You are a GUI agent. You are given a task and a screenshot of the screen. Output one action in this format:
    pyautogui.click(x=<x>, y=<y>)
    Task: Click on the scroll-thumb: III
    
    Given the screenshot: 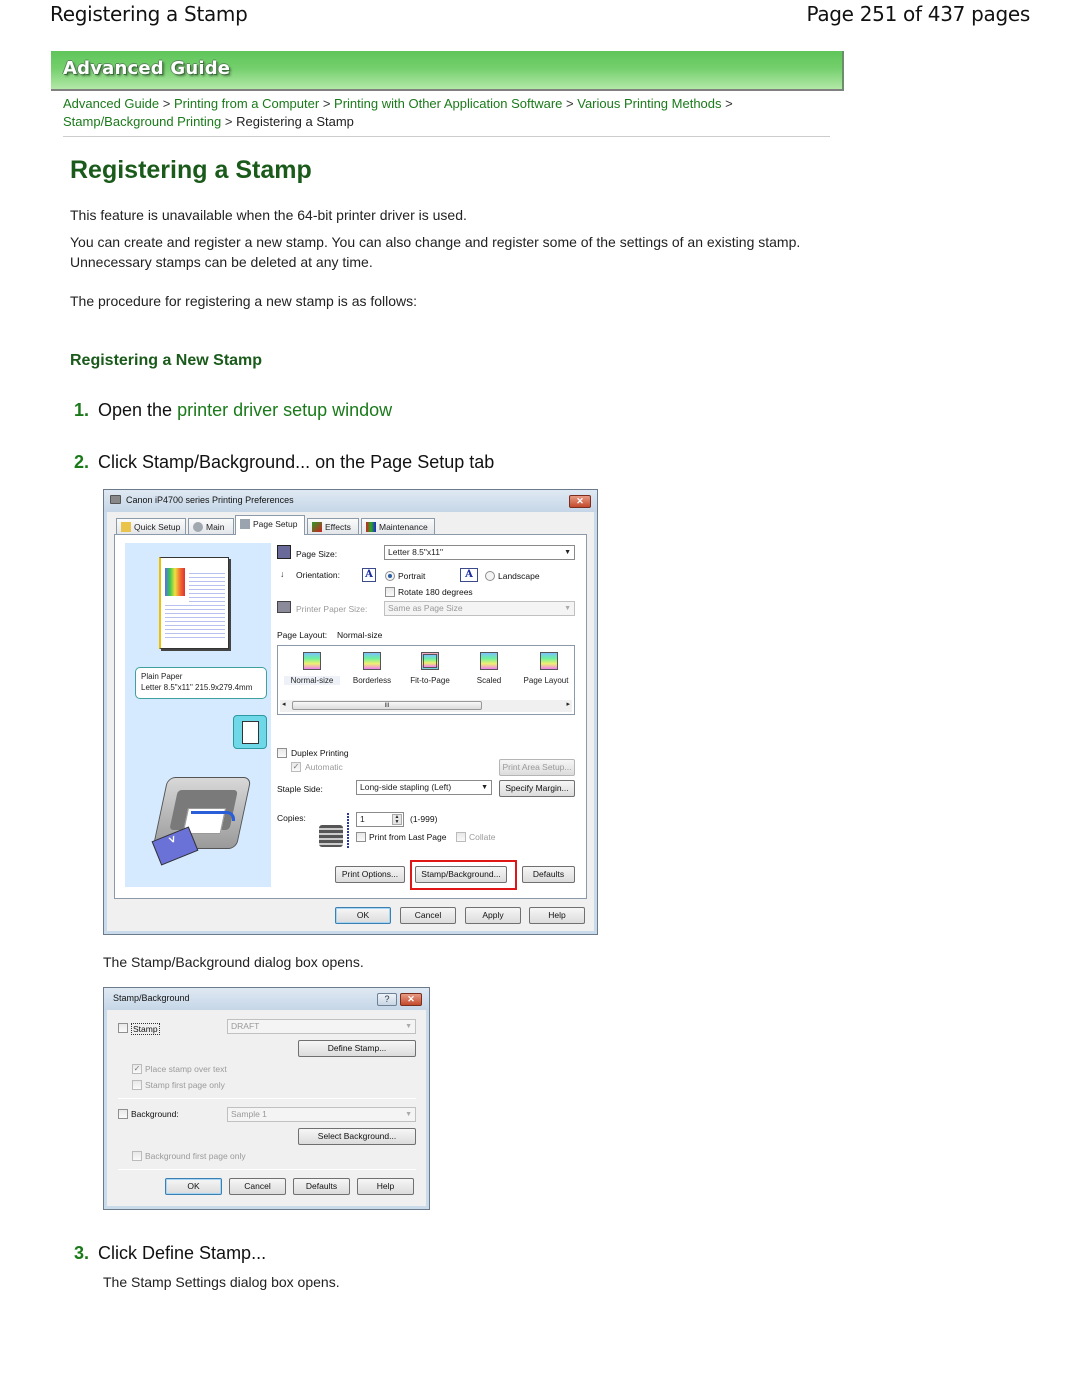 What is the action you would take?
    pyautogui.click(x=387, y=705)
    